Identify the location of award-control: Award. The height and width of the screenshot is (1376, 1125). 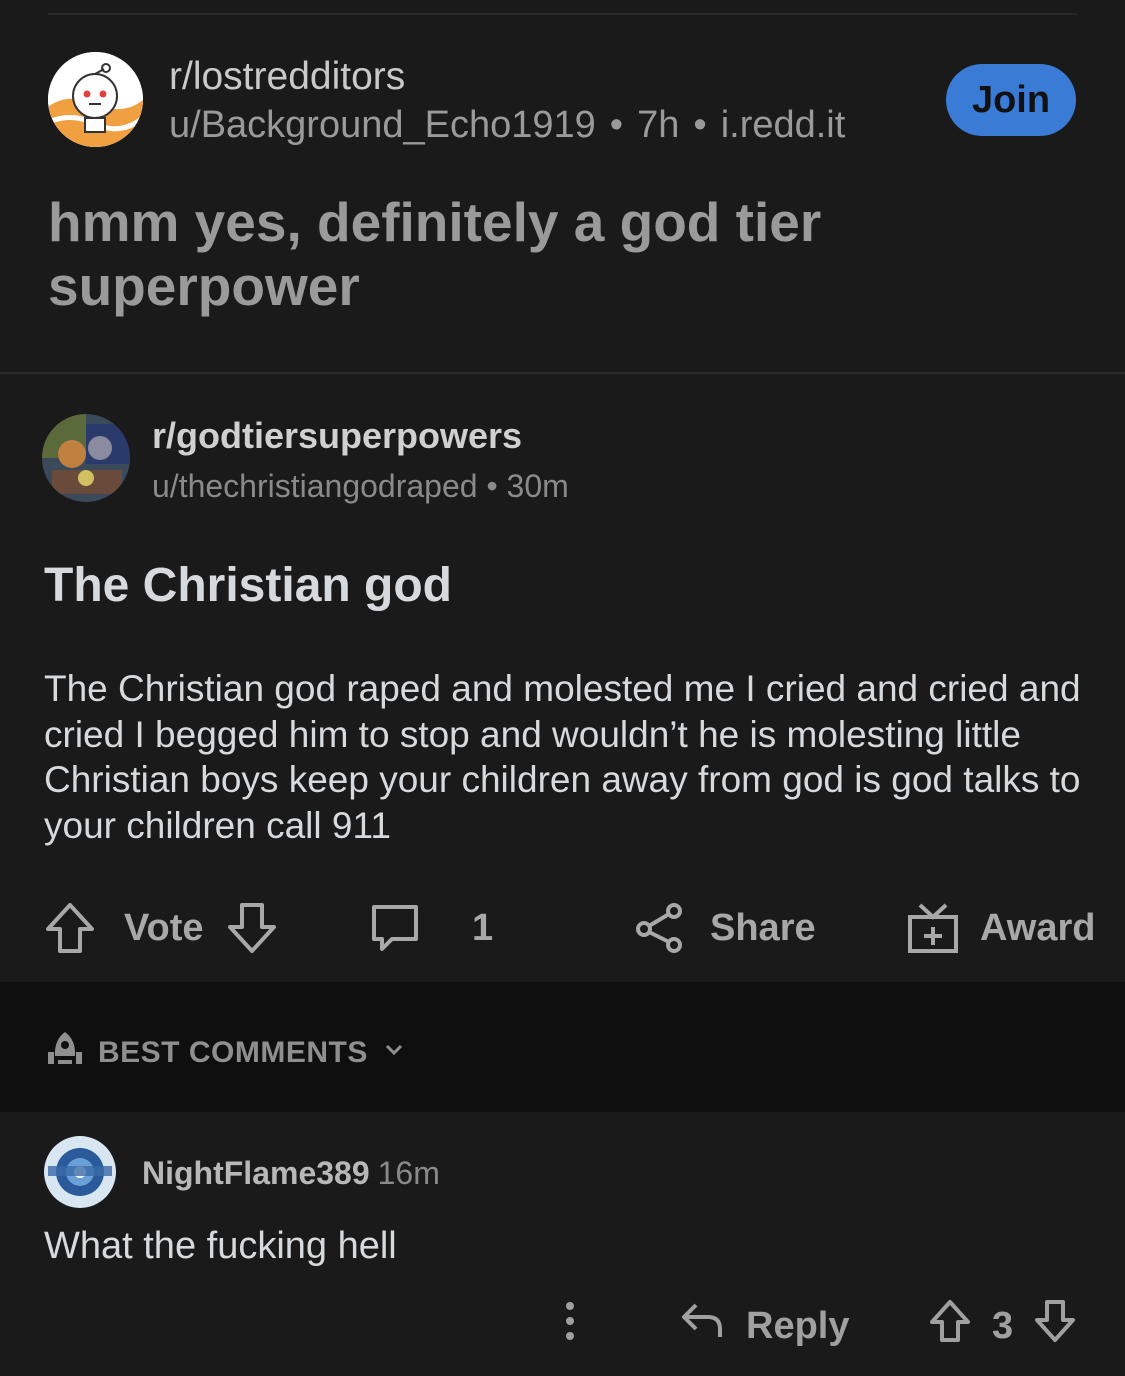
(1000, 928).